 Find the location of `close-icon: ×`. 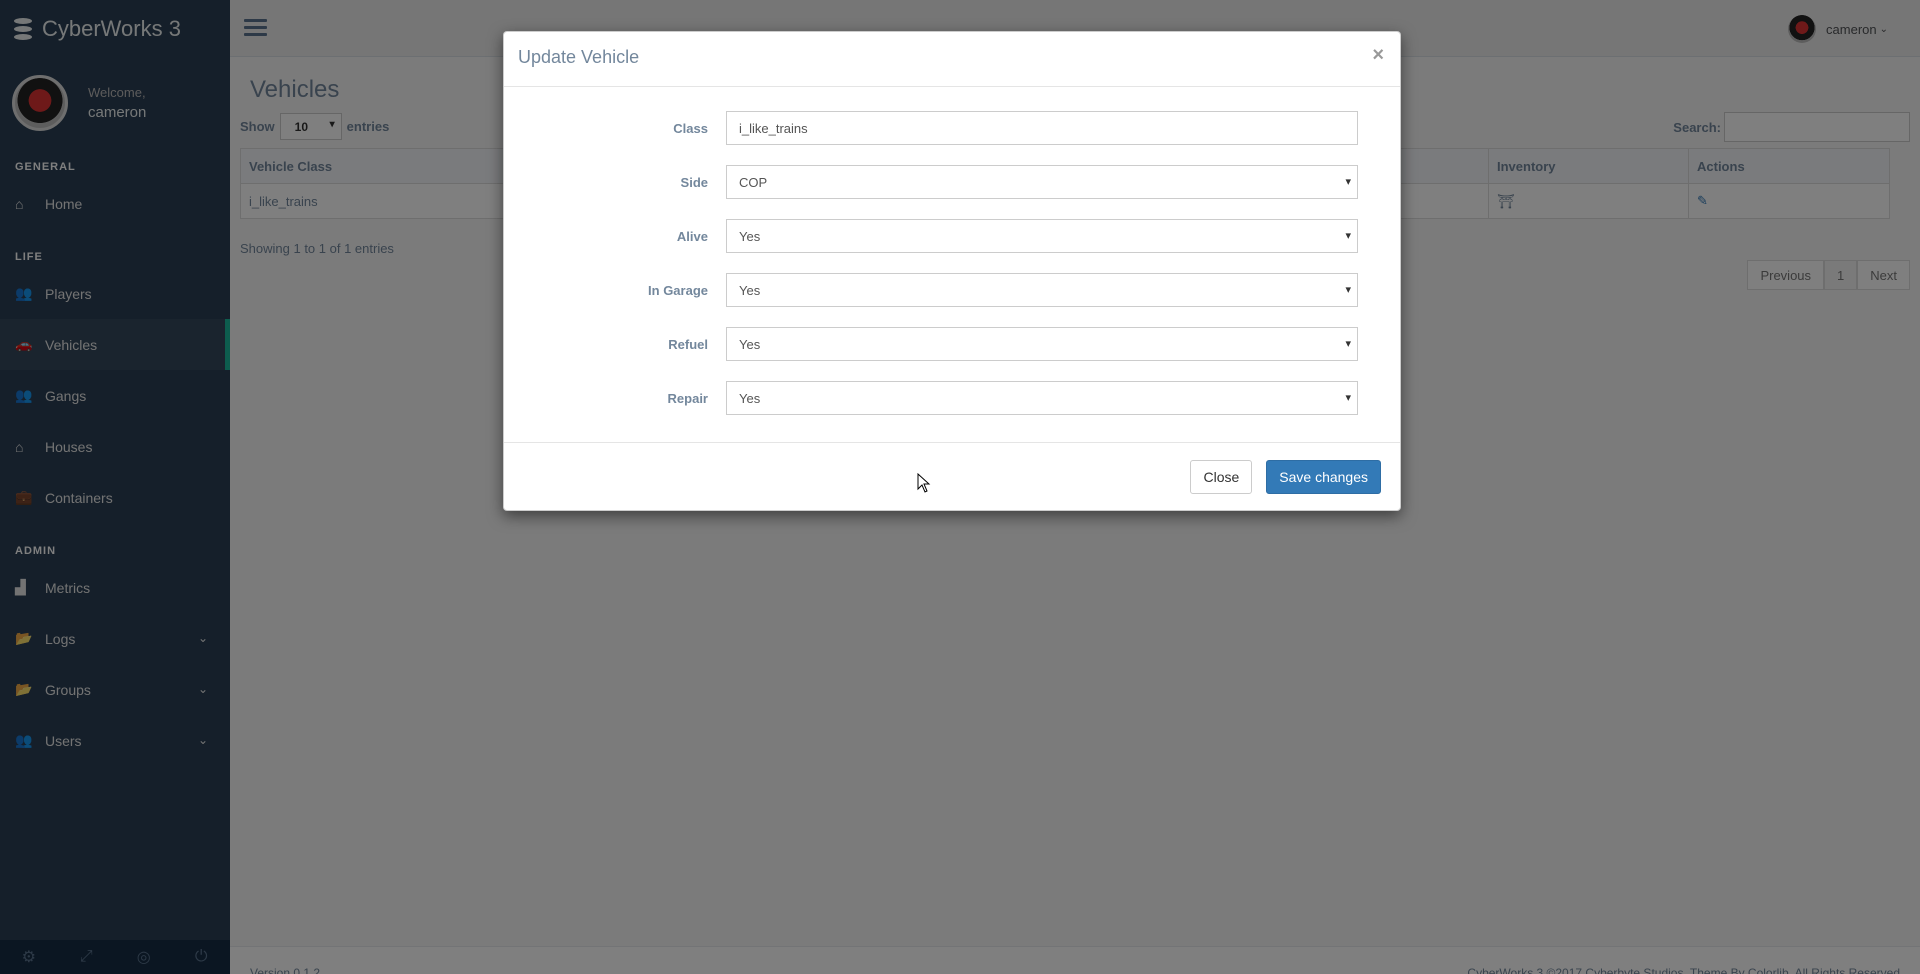

close-icon: × is located at coordinates (1378, 55).